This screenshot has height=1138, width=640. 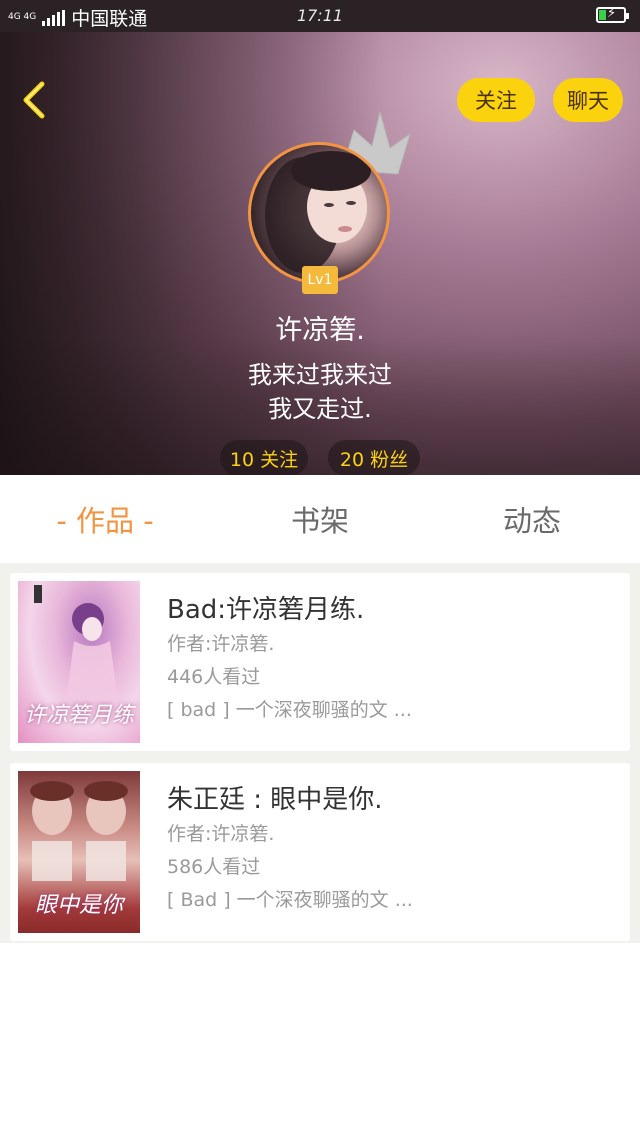 What do you see at coordinates (78, 905) in the screenshot?
I see `cover-title: 眼中是你` at bounding box center [78, 905].